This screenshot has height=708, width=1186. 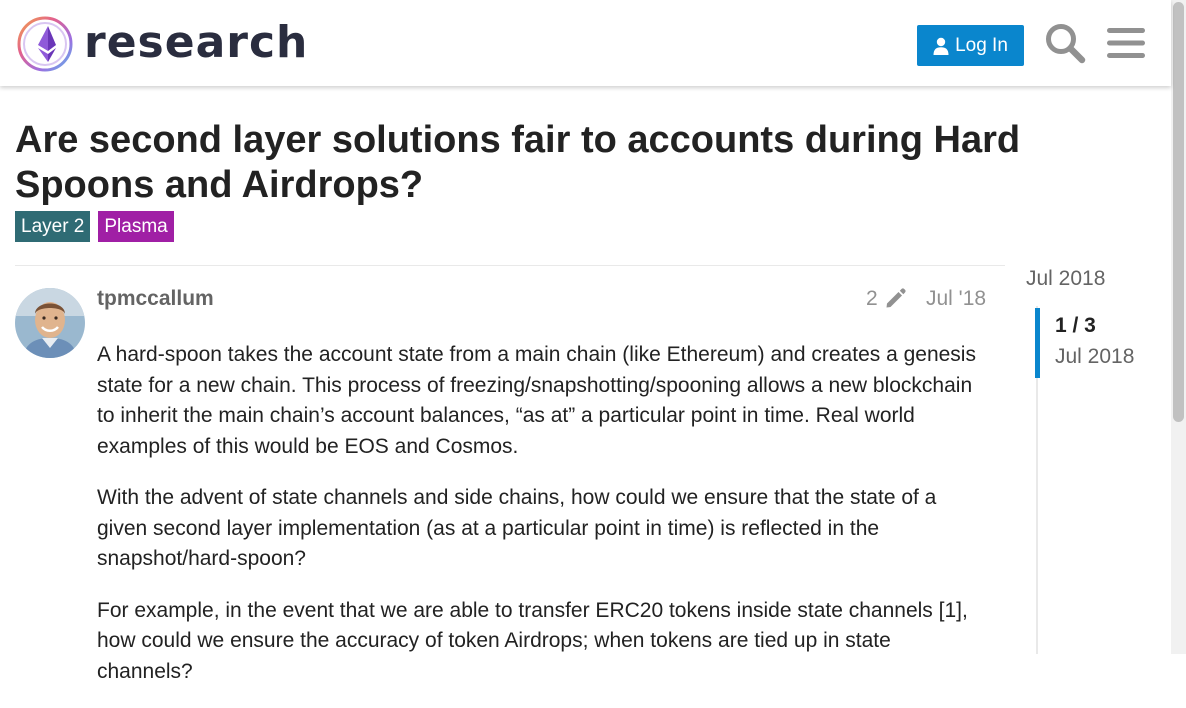 I want to click on log-in-button: Log In, so click(x=970, y=45).